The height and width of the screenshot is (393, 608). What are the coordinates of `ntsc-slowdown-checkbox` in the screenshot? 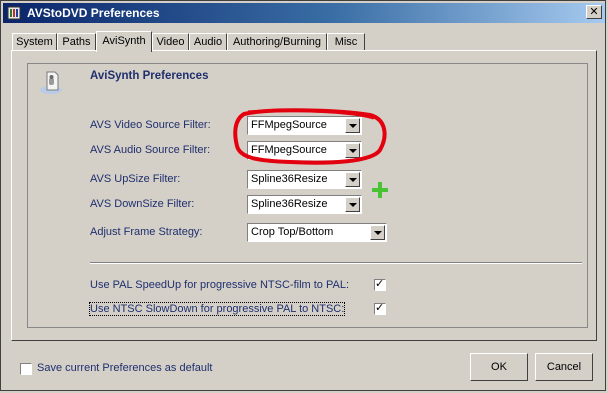 It's located at (380, 308).